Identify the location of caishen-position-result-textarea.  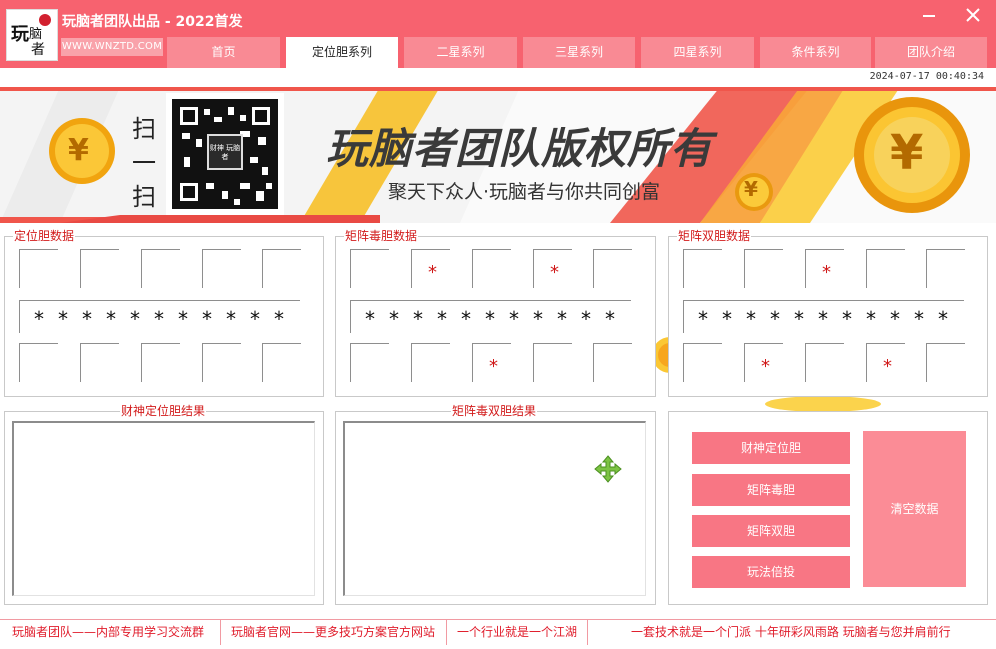
(163, 508).